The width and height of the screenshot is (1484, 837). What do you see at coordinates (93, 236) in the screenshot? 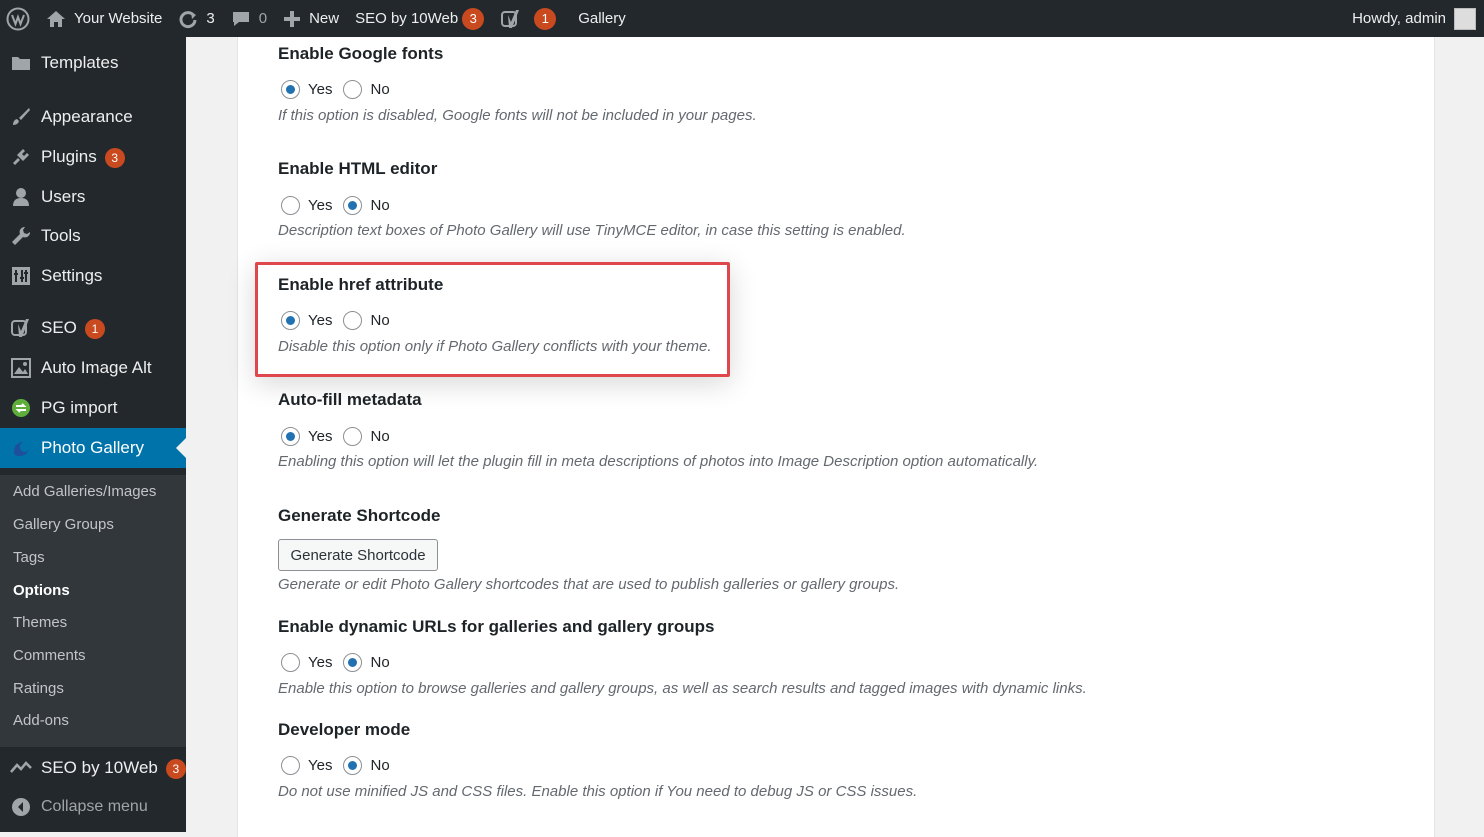
I see `menu-item-tools: Tools` at bounding box center [93, 236].